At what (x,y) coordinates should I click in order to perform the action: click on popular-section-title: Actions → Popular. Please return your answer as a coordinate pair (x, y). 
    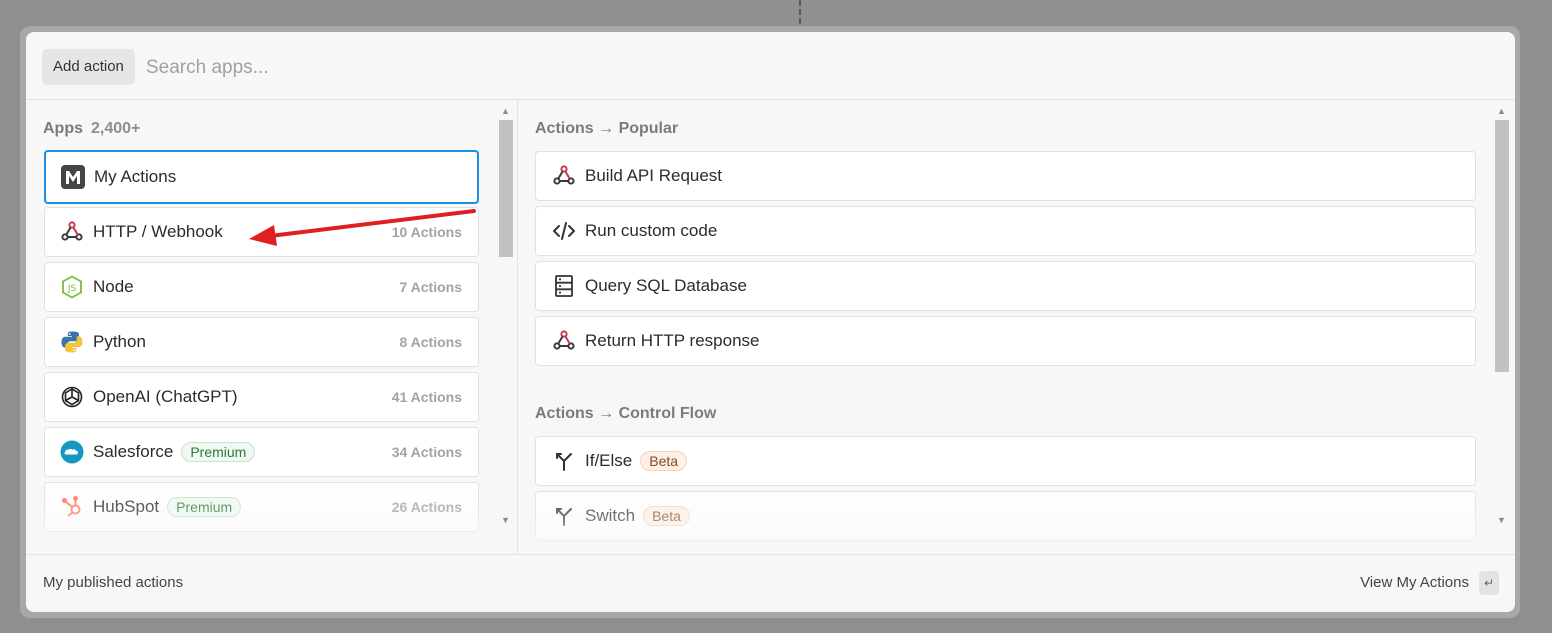
    Looking at the image, I should click on (607, 128).